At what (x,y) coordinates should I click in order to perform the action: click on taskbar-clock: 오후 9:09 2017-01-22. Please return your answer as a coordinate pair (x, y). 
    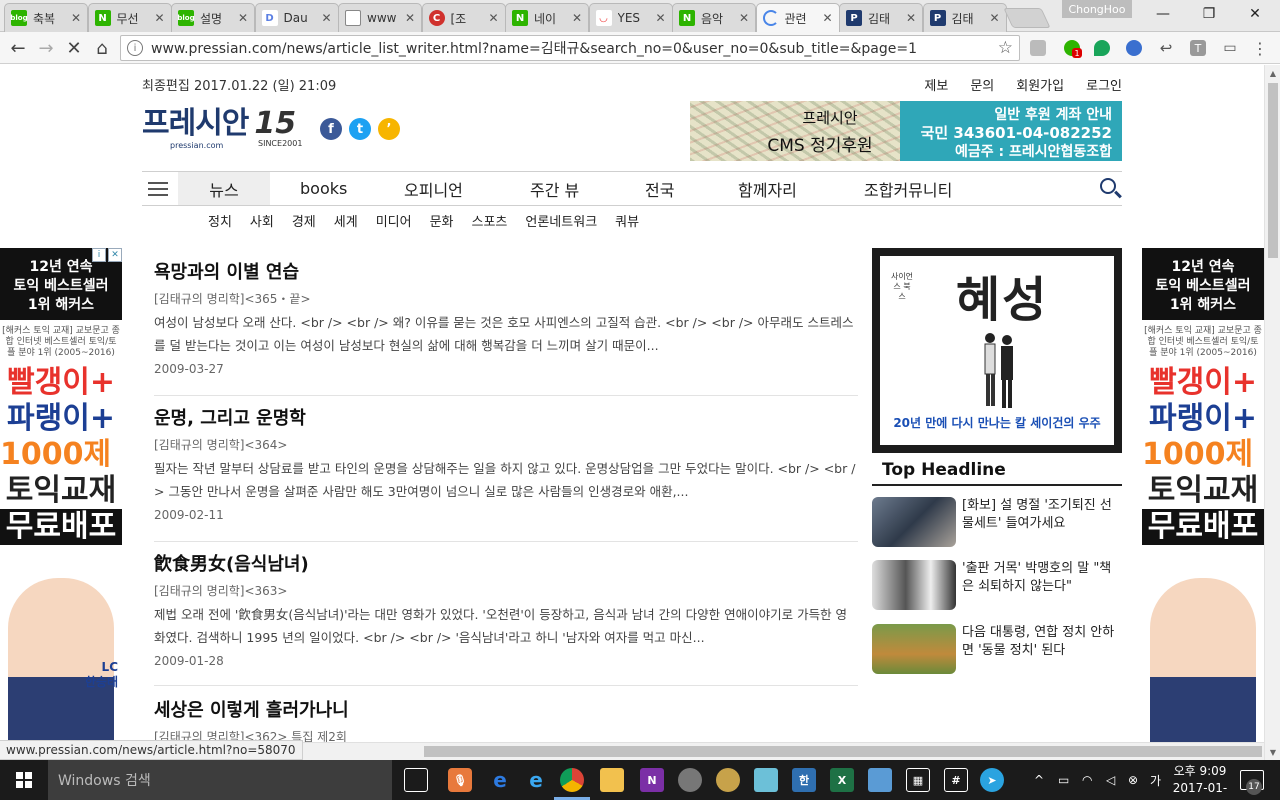
    Looking at the image, I should click on (1200, 781).